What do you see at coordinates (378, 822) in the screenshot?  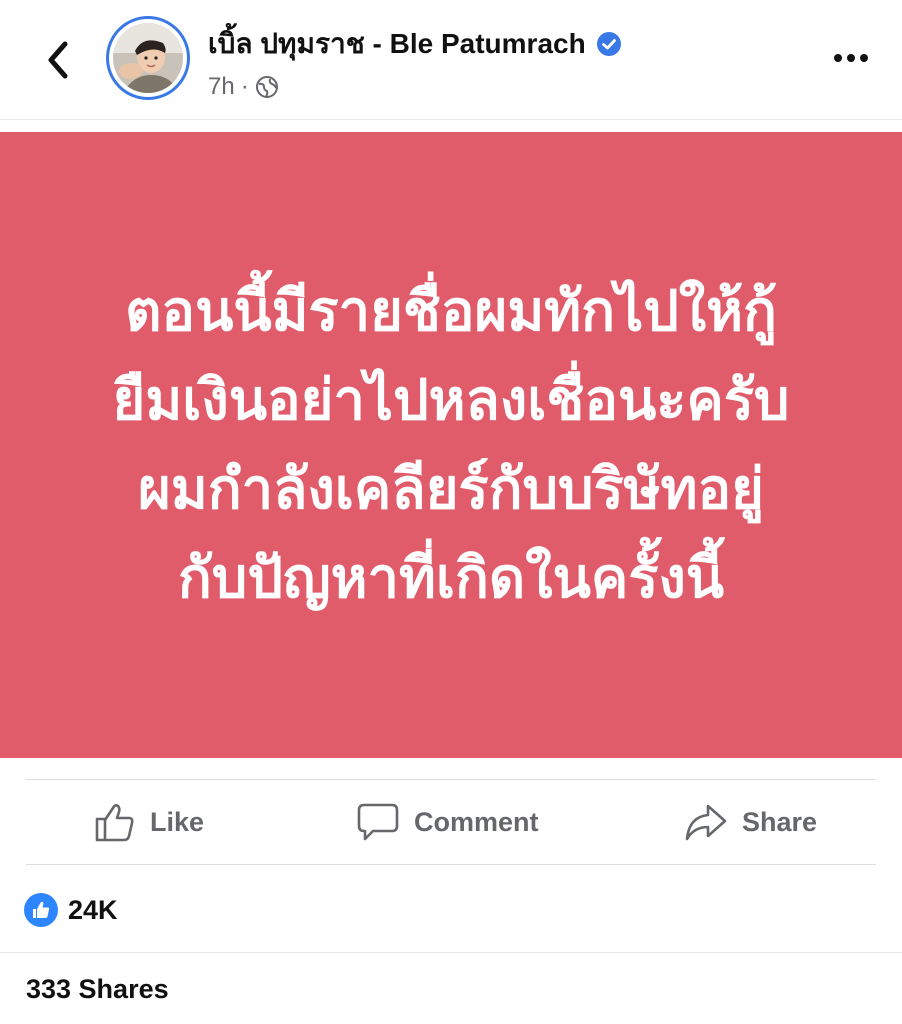 I see `comment-bubble-icon` at bounding box center [378, 822].